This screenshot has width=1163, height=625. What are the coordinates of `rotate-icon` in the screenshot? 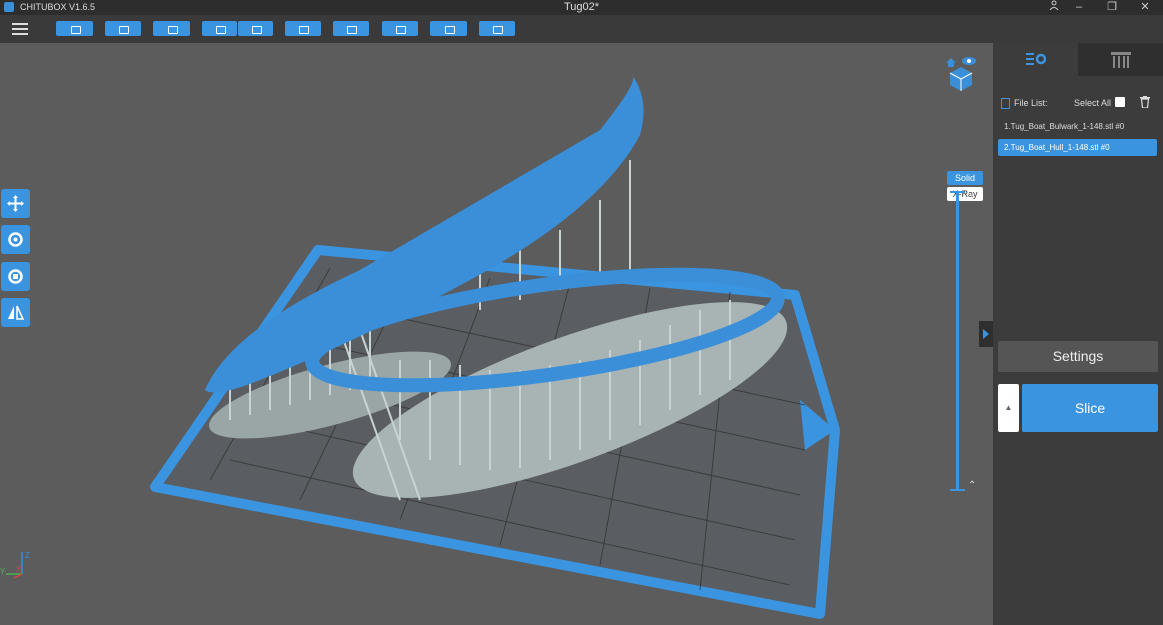 It's located at (15, 239).